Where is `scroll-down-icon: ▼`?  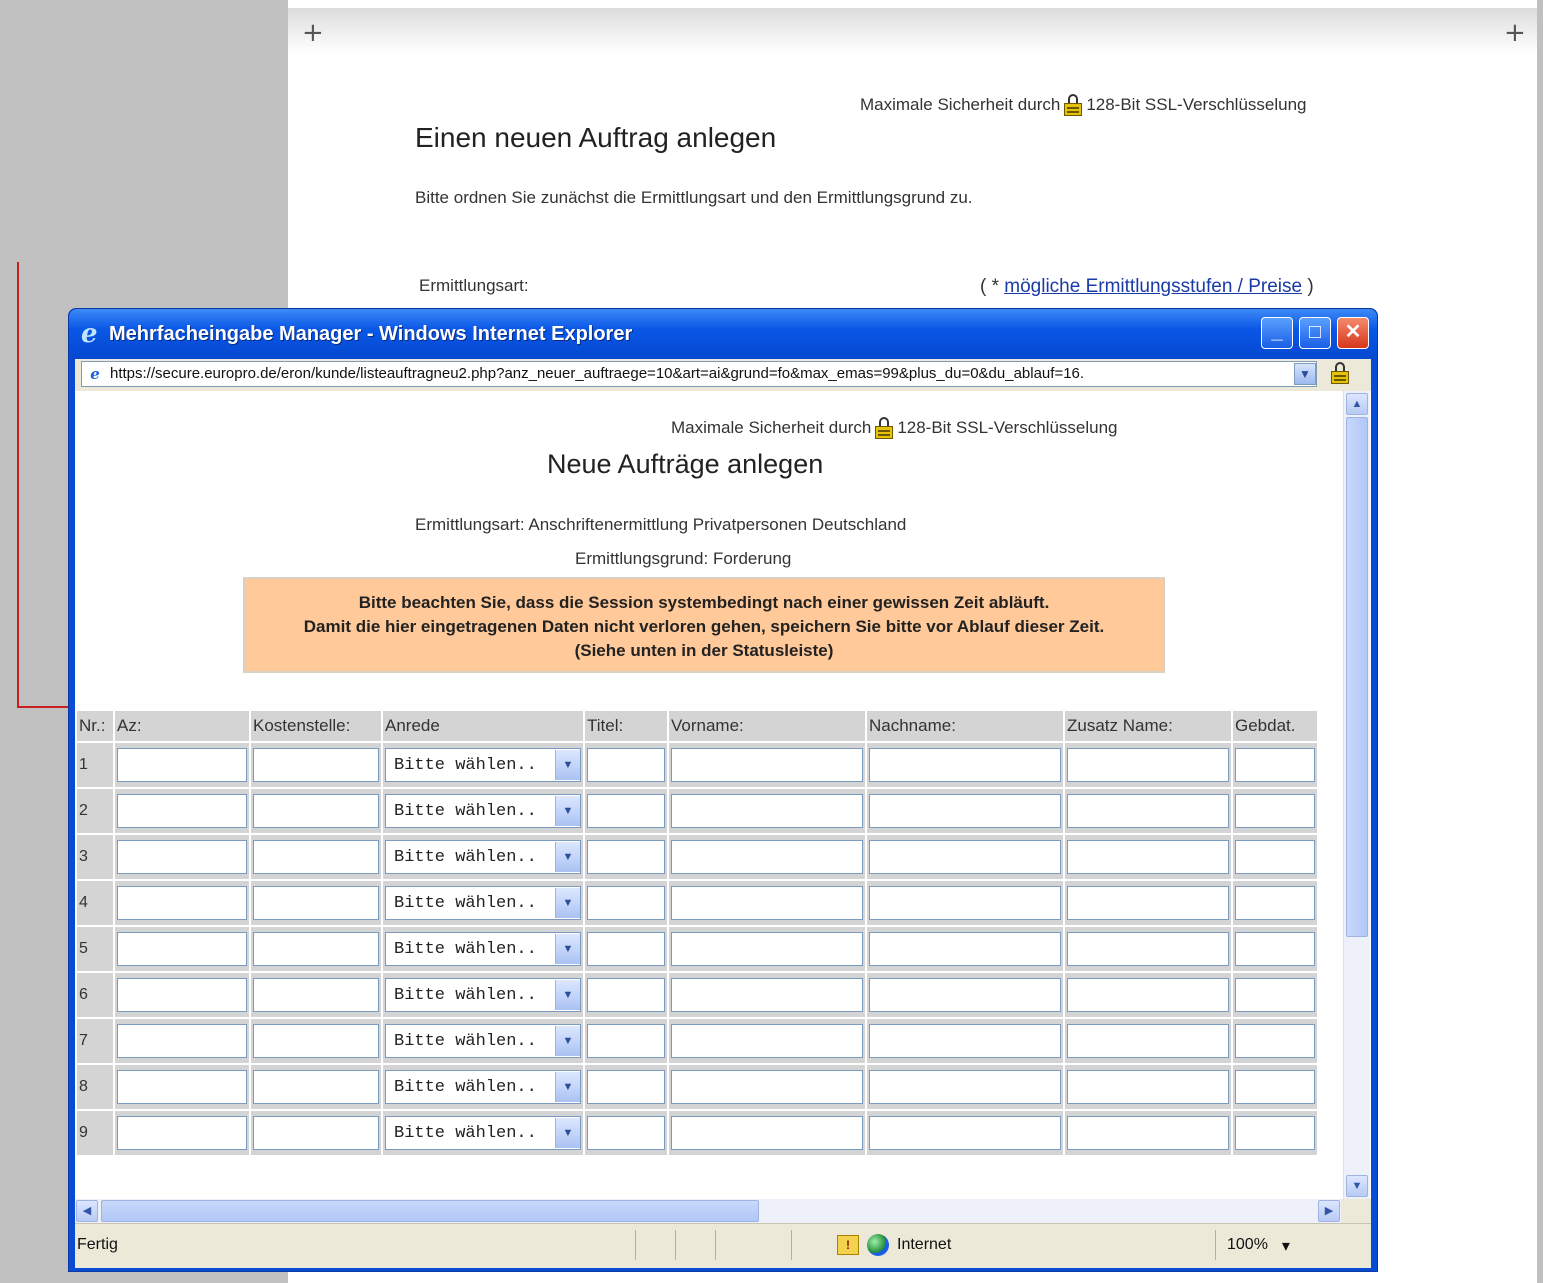
scroll-down-icon: ▼ is located at coordinates (1357, 1186).